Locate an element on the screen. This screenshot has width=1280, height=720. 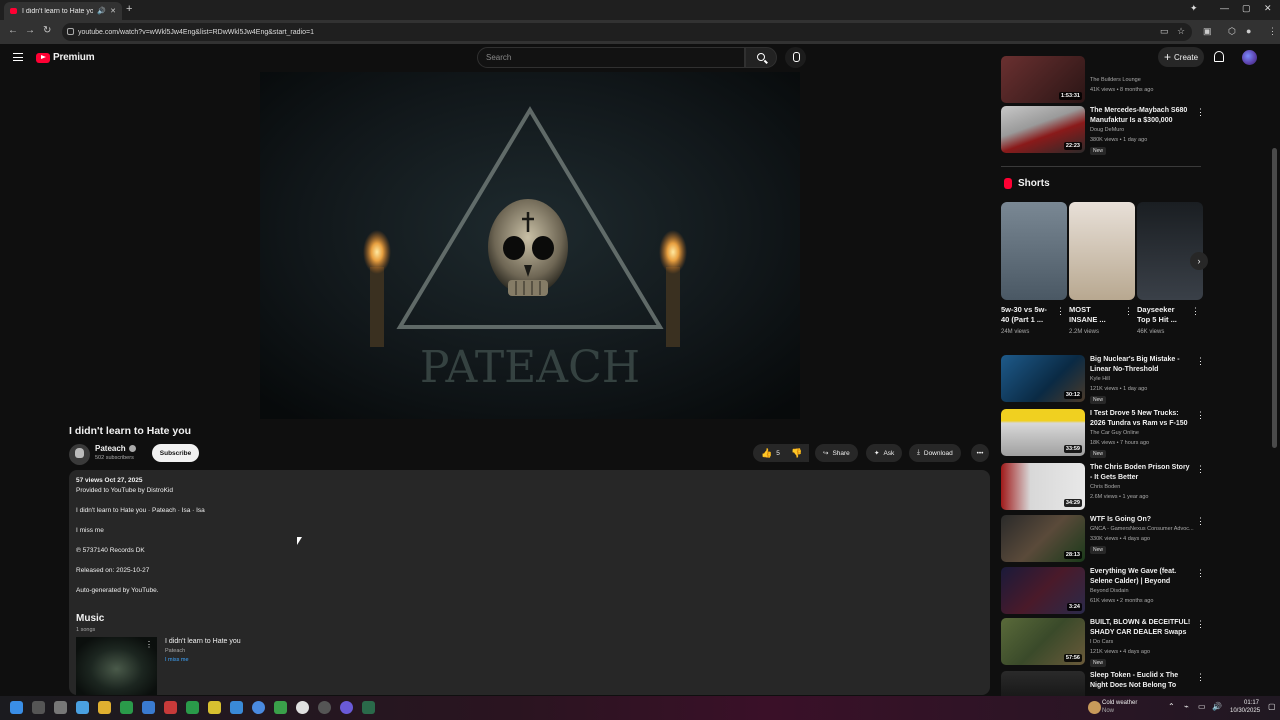
voice-search-mic-icon is located at coordinates (795, 57).